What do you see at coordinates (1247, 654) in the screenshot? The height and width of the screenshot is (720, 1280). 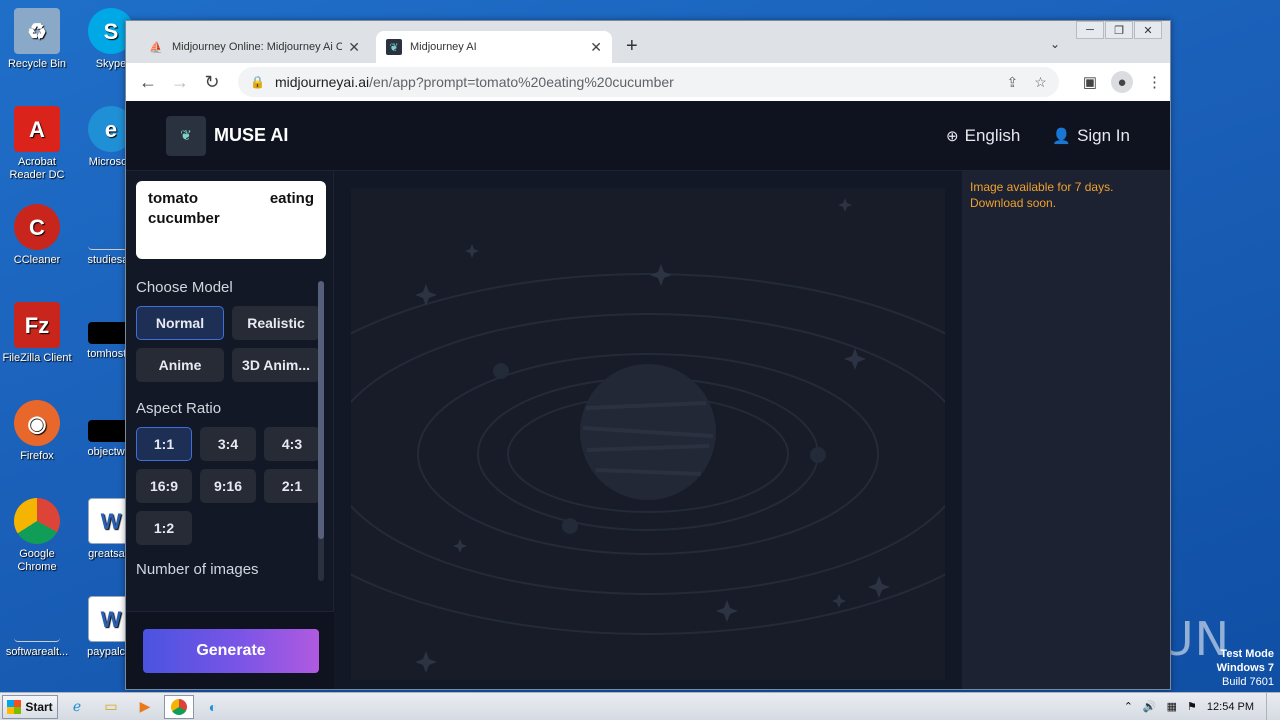 I see `os-line: Test Mode` at bounding box center [1247, 654].